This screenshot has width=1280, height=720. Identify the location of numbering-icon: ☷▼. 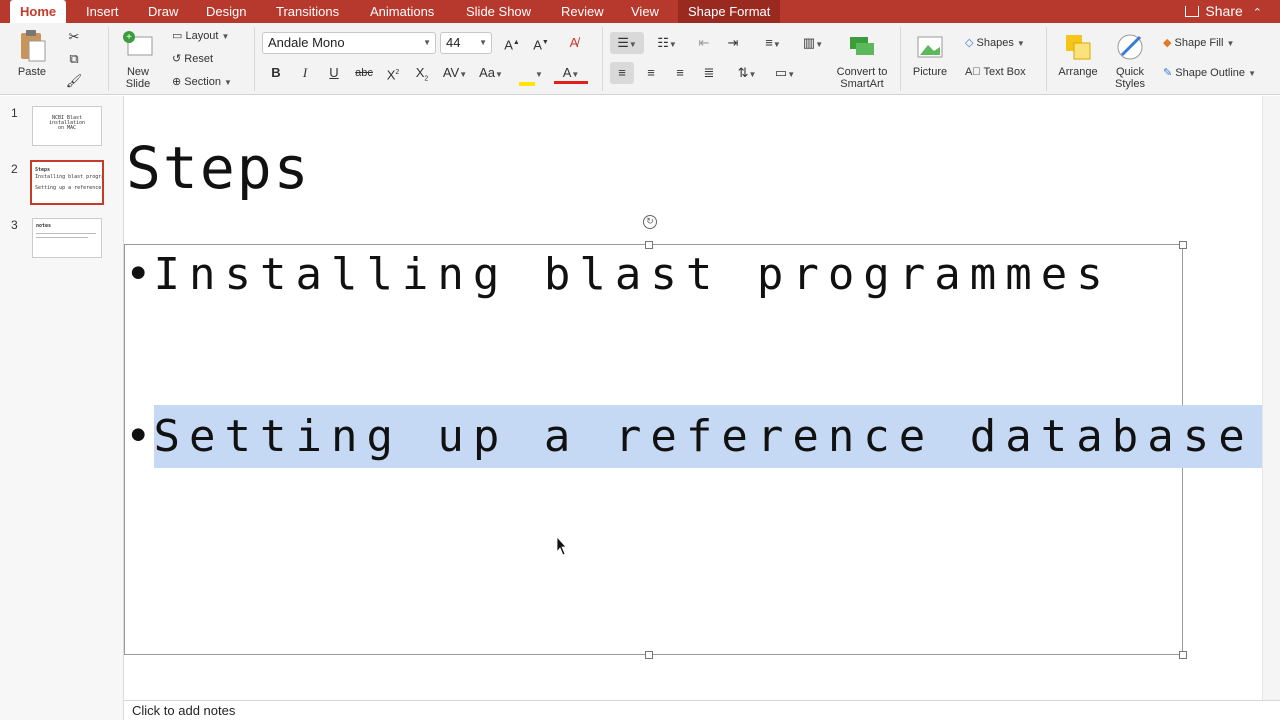
(667, 43).